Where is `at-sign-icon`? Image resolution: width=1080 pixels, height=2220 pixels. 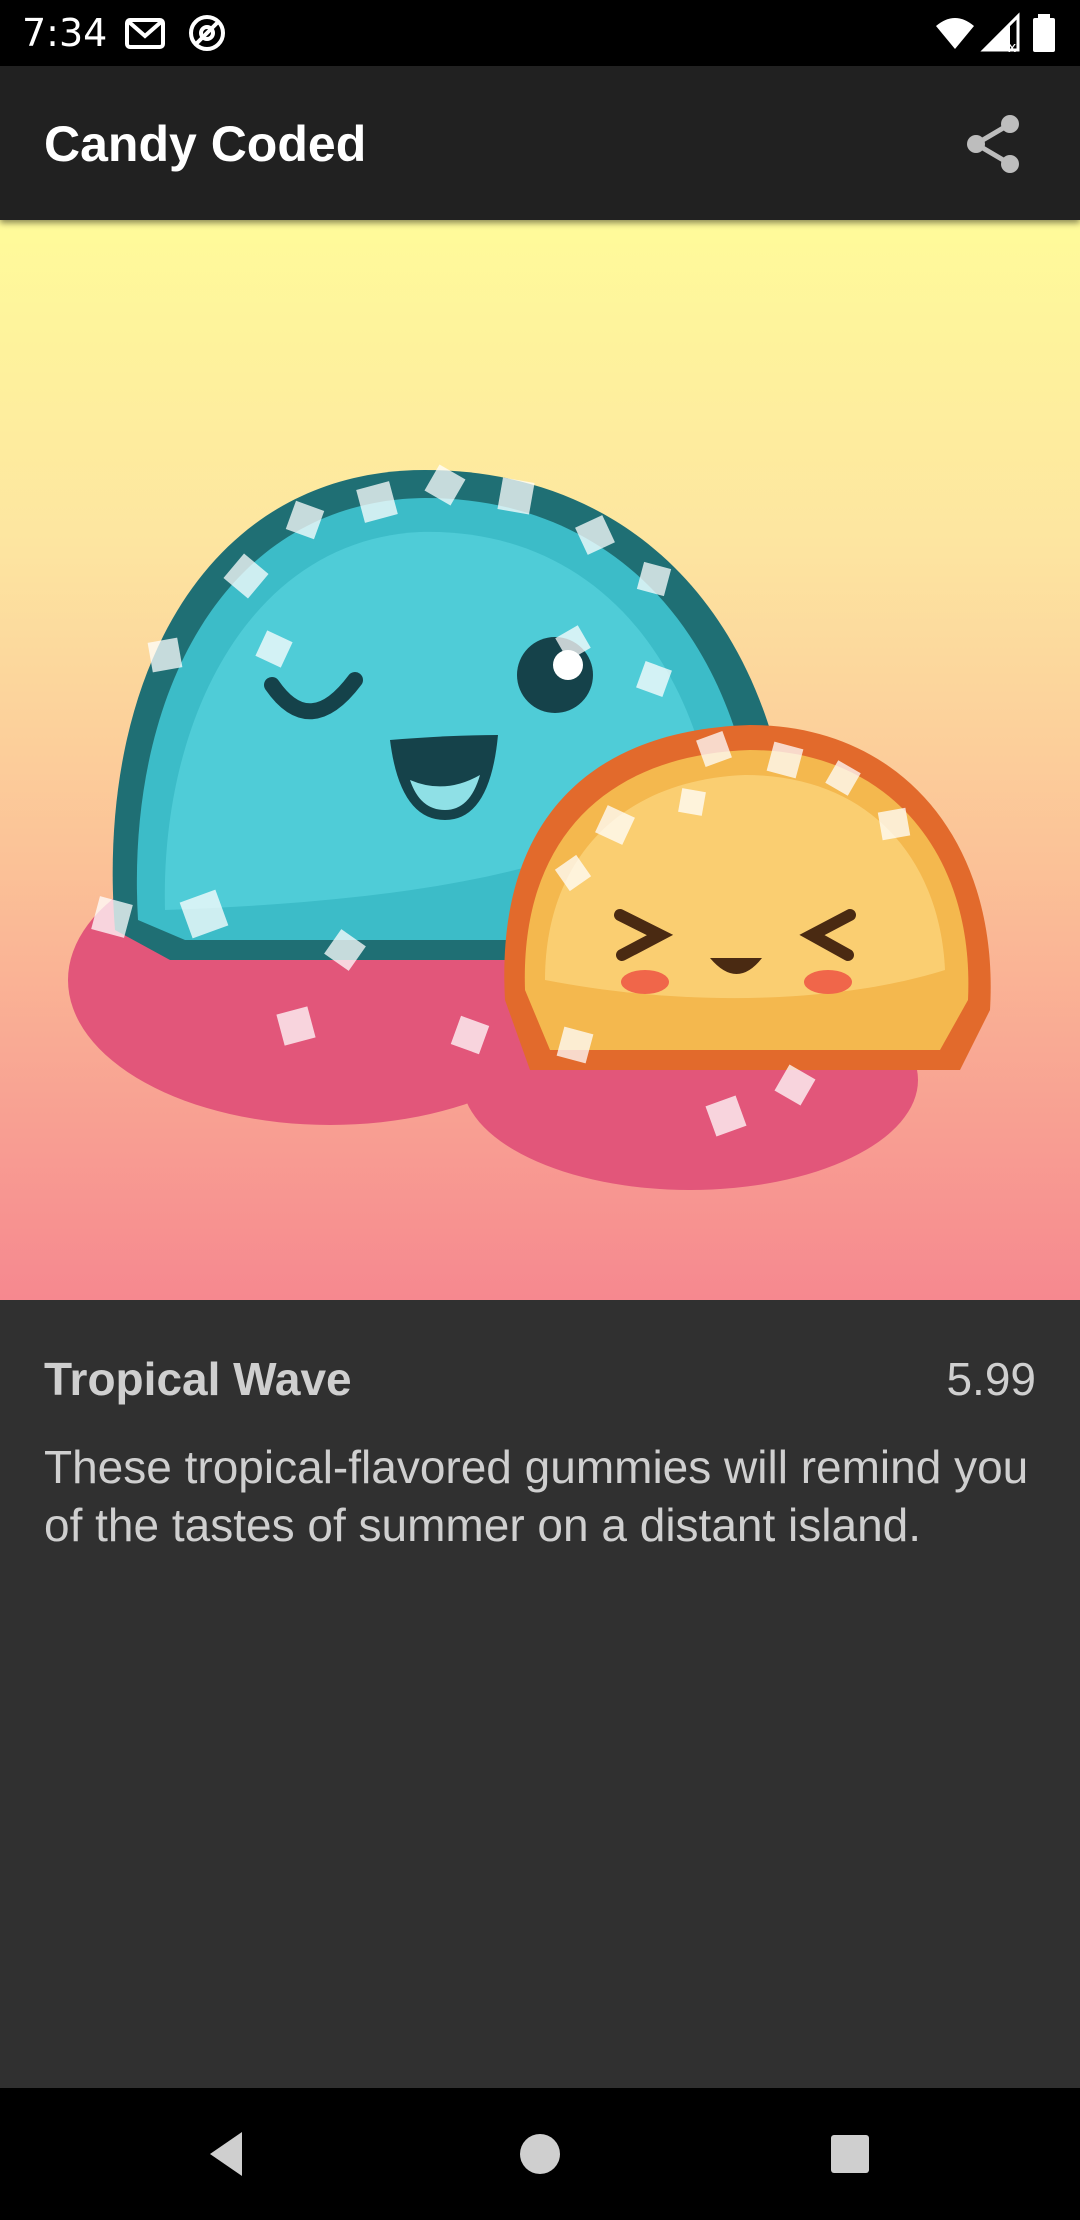
at-sign-icon is located at coordinates (207, 33).